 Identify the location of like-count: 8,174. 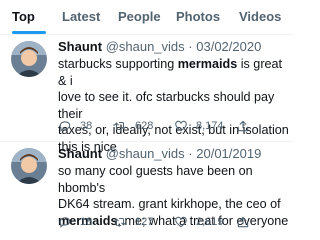
(210, 126).